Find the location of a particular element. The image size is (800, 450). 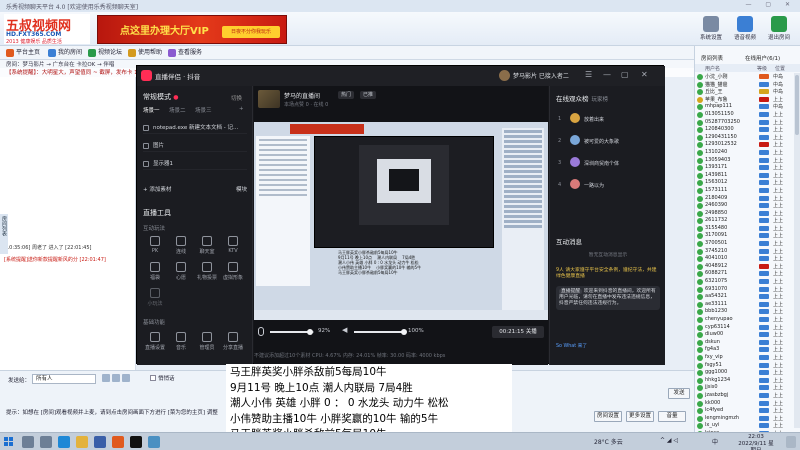

folder-icon is located at coordinates (82, 442).